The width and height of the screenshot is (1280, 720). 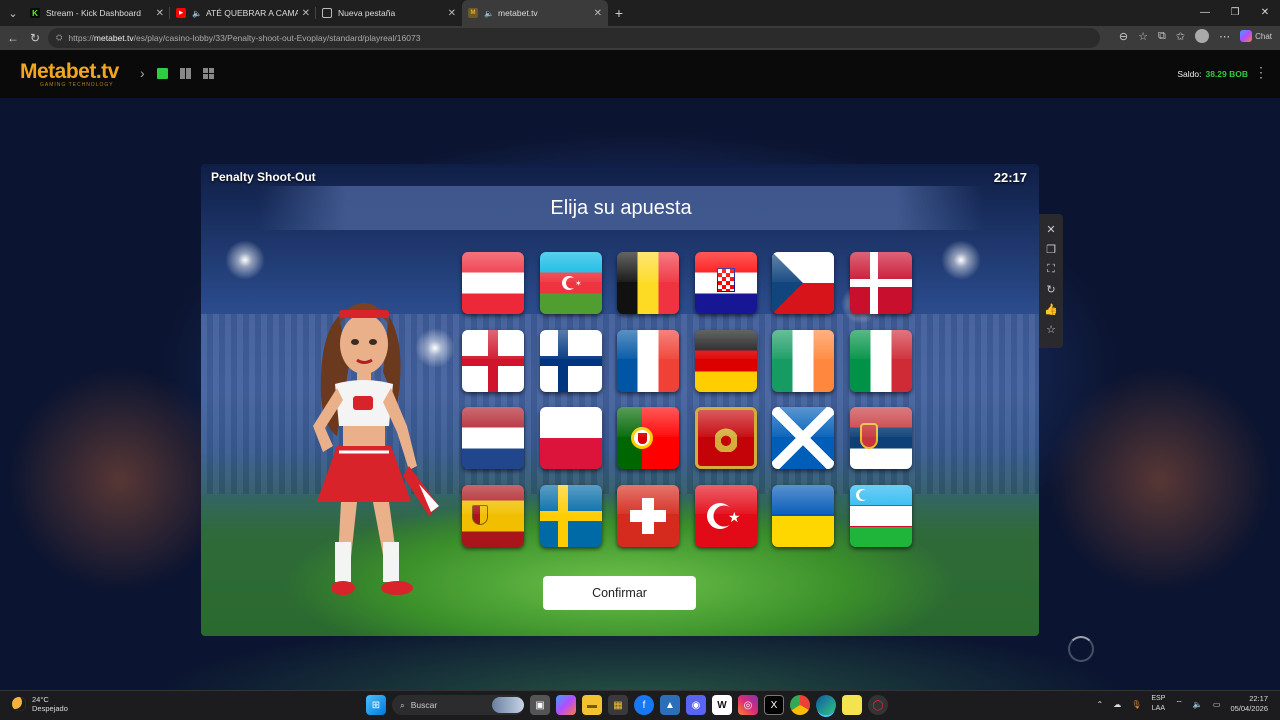 I want to click on flag-switzerland, so click(x=648, y=515).